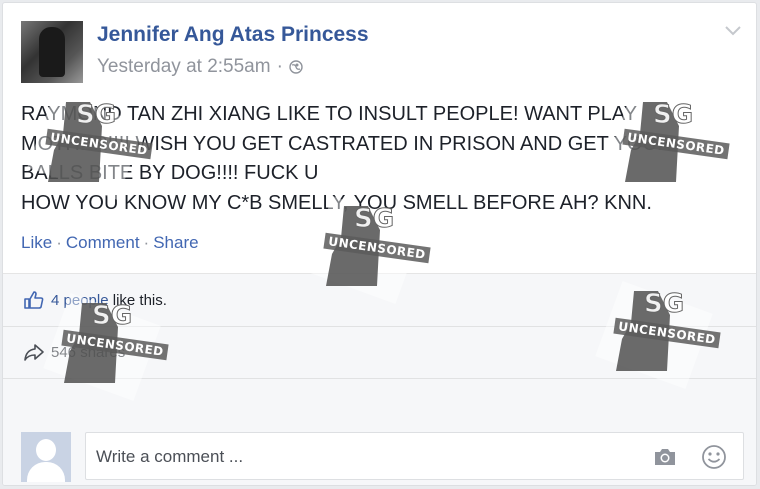 The image size is (760, 489). I want to click on comment-link: Comment, so click(103, 243).